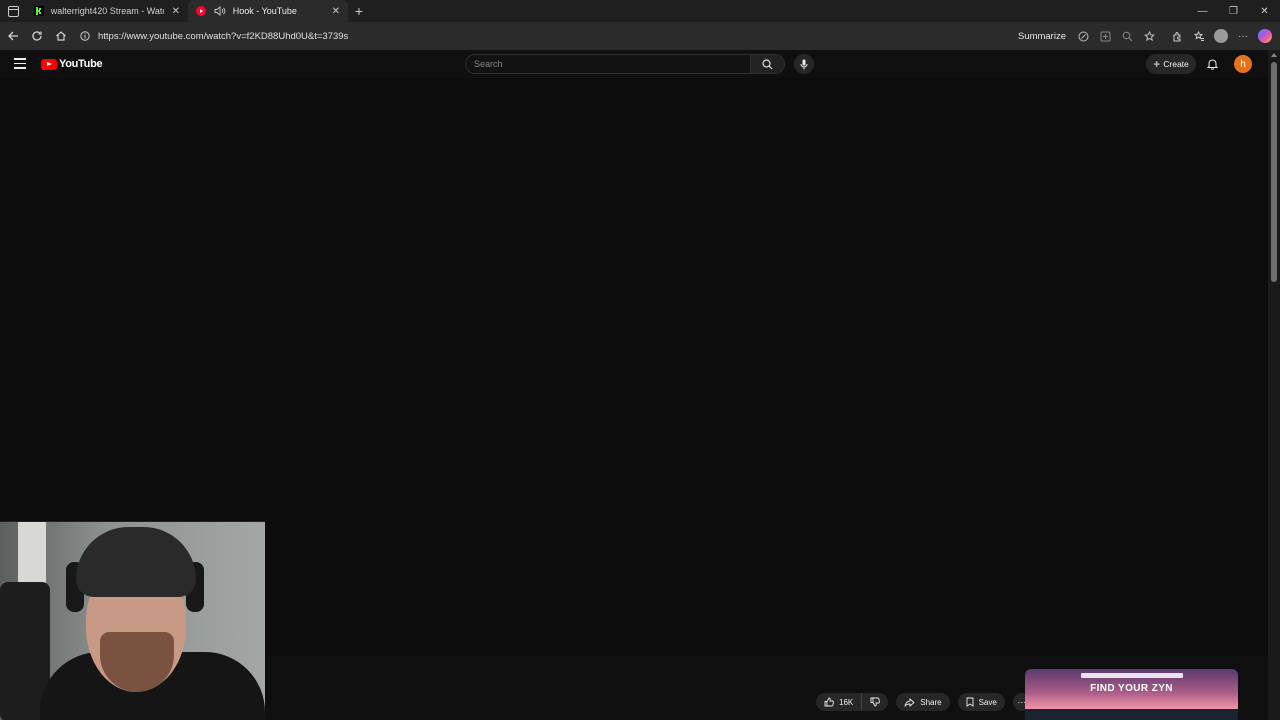 This screenshot has width=1280, height=720. What do you see at coordinates (1131, 714) in the screenshot?
I see `ad-bottom-bar` at bounding box center [1131, 714].